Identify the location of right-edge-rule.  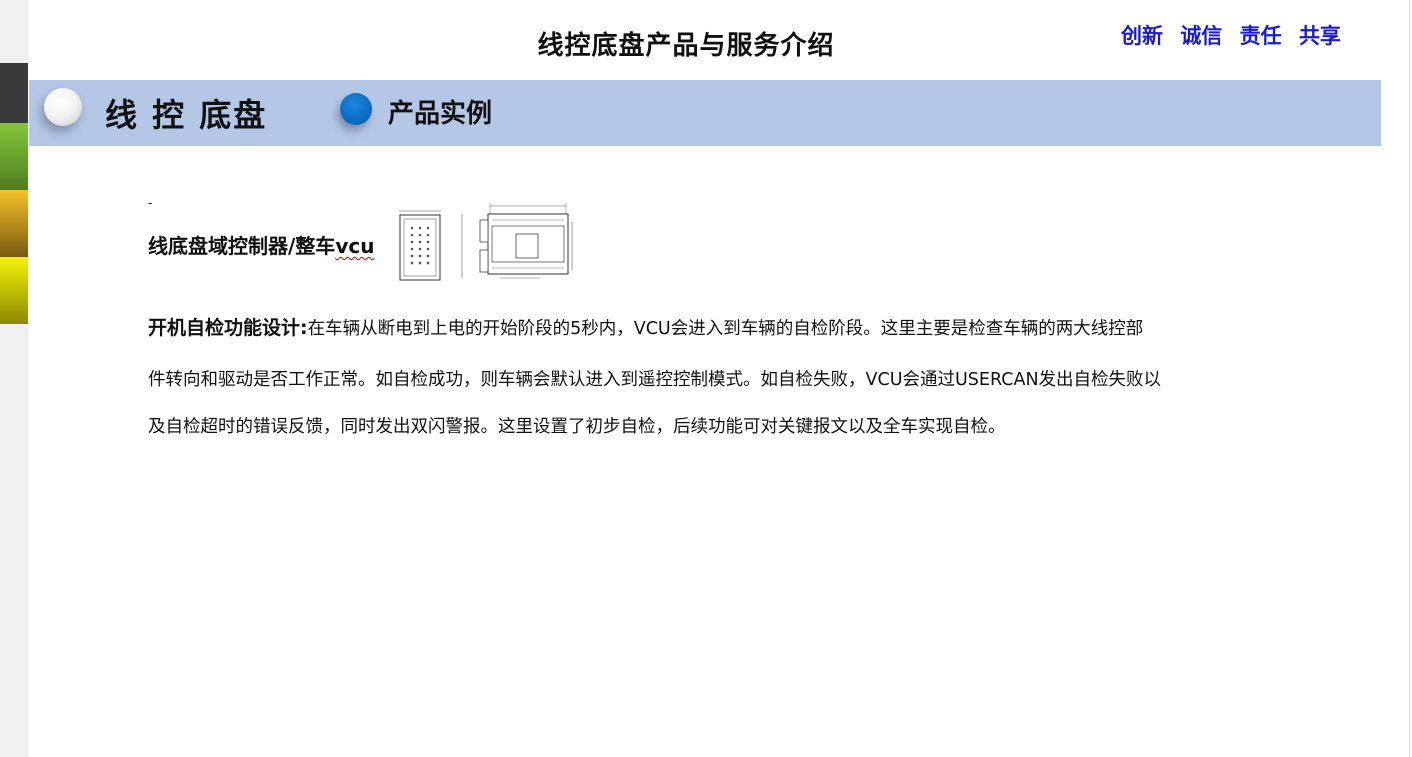
(1409, 378).